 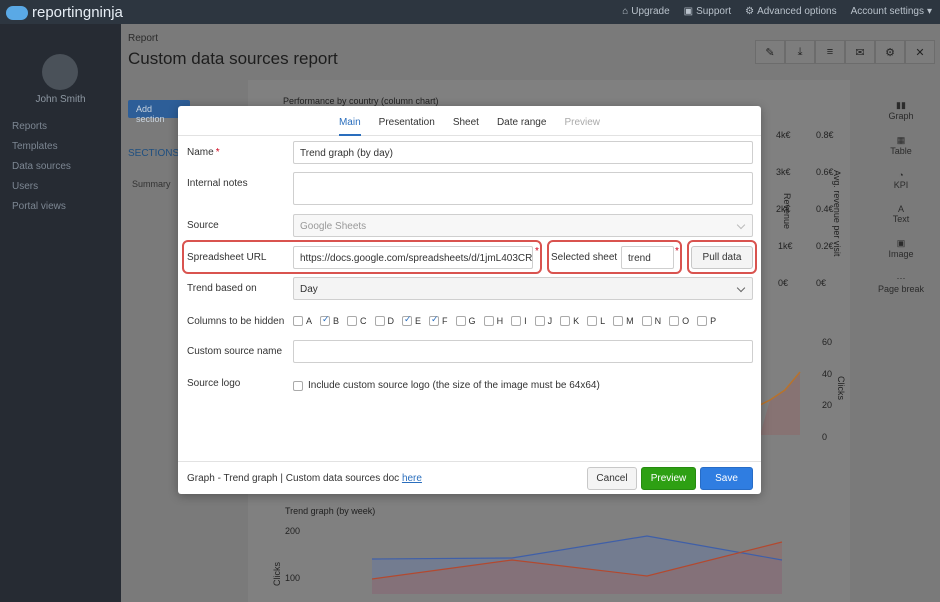 What do you see at coordinates (523, 288) in the screenshot?
I see `trend-select: Day` at bounding box center [523, 288].